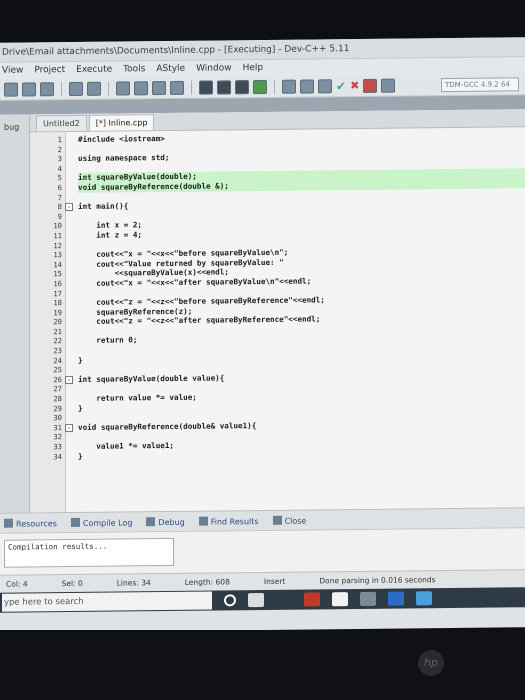 This screenshot has height=700, width=525. What do you see at coordinates (141, 87) in the screenshot?
I see `run-icon` at bounding box center [141, 87].